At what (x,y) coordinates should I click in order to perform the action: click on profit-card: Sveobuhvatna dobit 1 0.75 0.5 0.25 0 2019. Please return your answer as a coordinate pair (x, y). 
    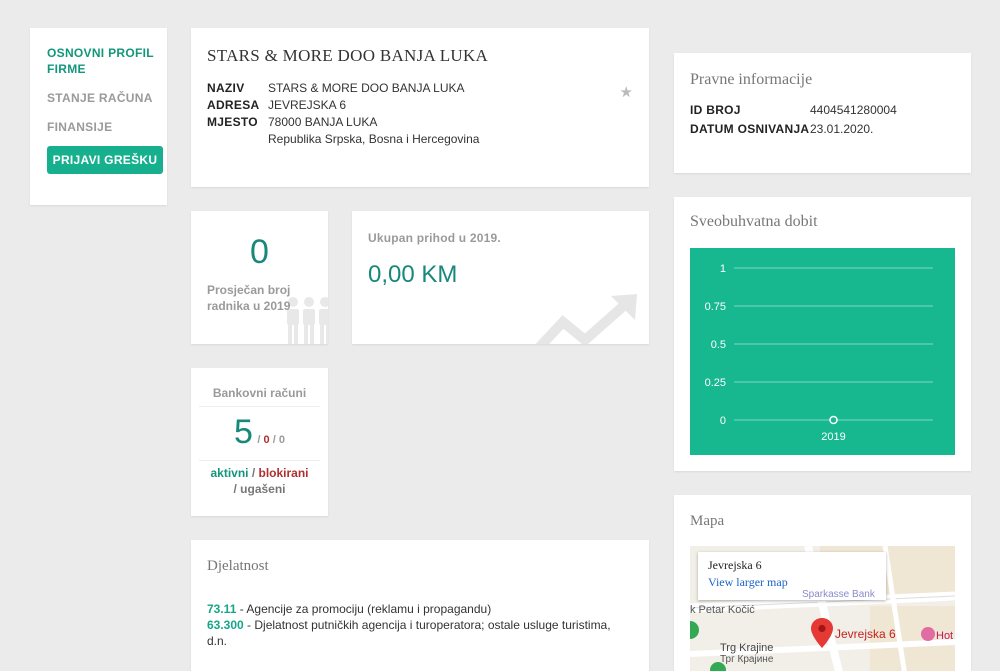
    Looking at the image, I should click on (822, 334).